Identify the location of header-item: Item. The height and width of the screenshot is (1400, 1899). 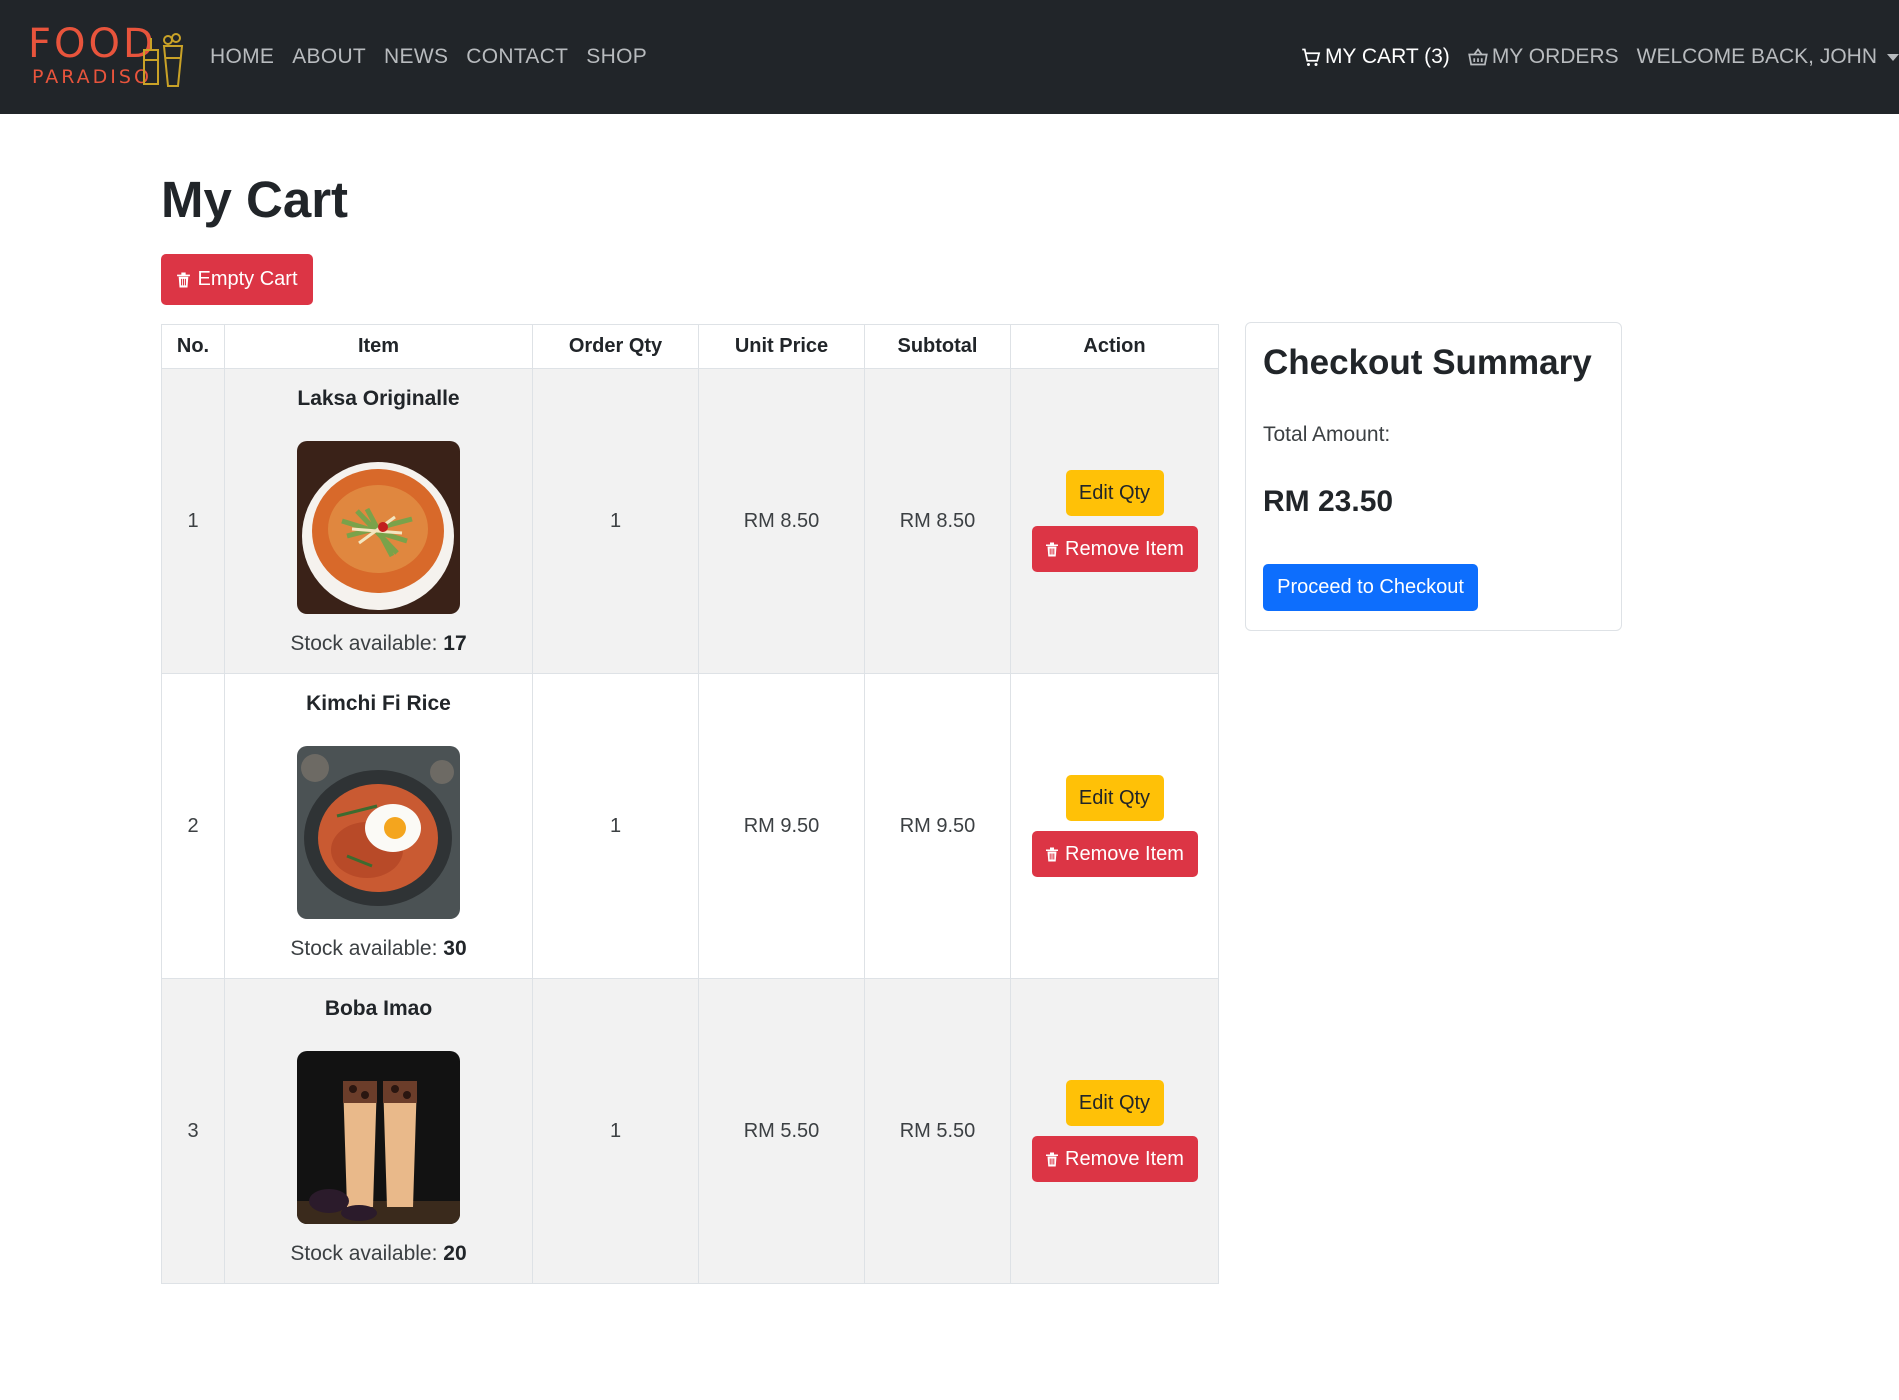
(378, 346).